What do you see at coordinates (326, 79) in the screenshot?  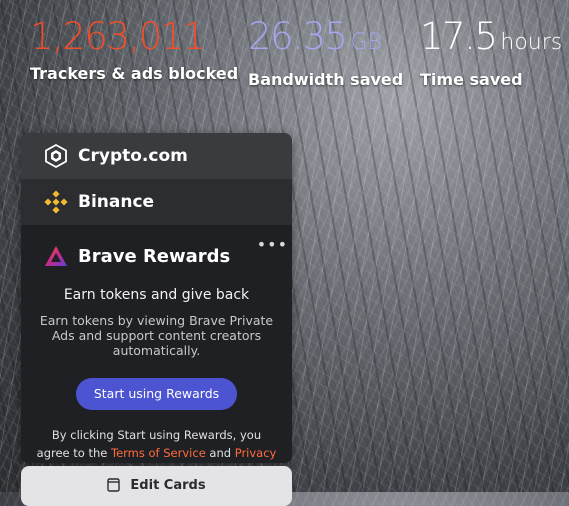 I see `stat-label: Bandwidth saved` at bounding box center [326, 79].